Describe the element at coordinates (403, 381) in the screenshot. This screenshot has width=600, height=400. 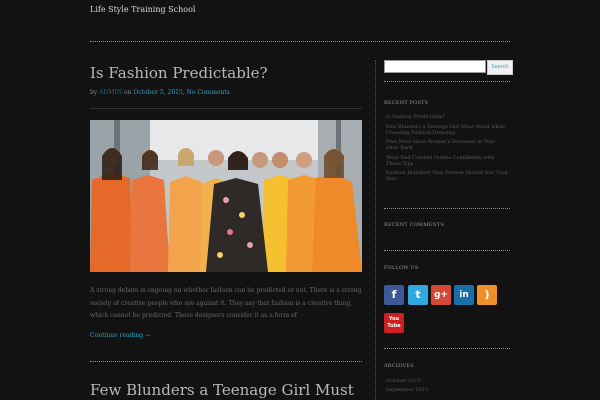
I see `archive-link: October 2015` at that location.